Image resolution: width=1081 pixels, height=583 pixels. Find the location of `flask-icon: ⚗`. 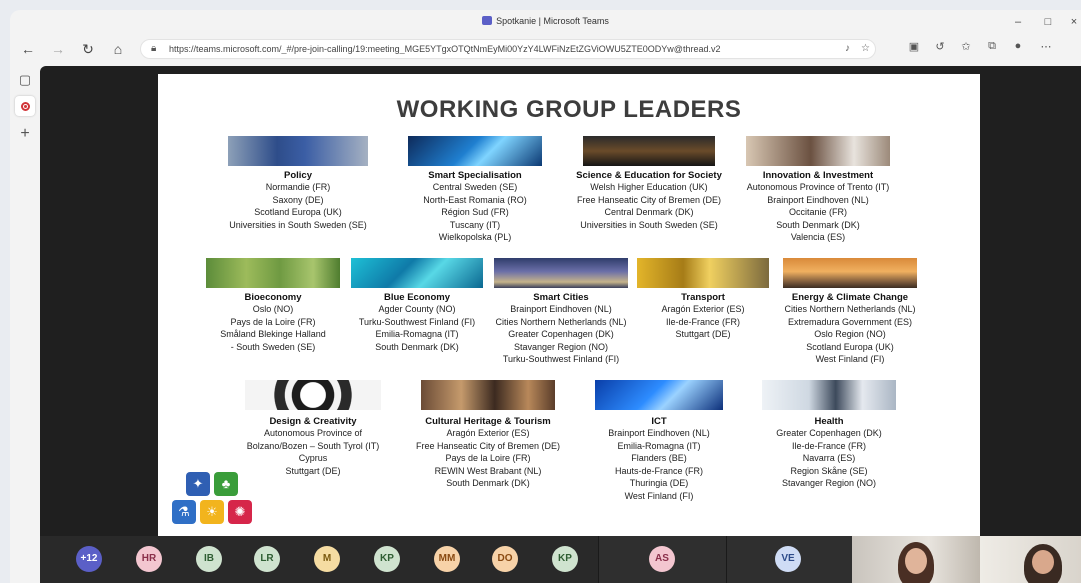

flask-icon: ⚗ is located at coordinates (184, 512).